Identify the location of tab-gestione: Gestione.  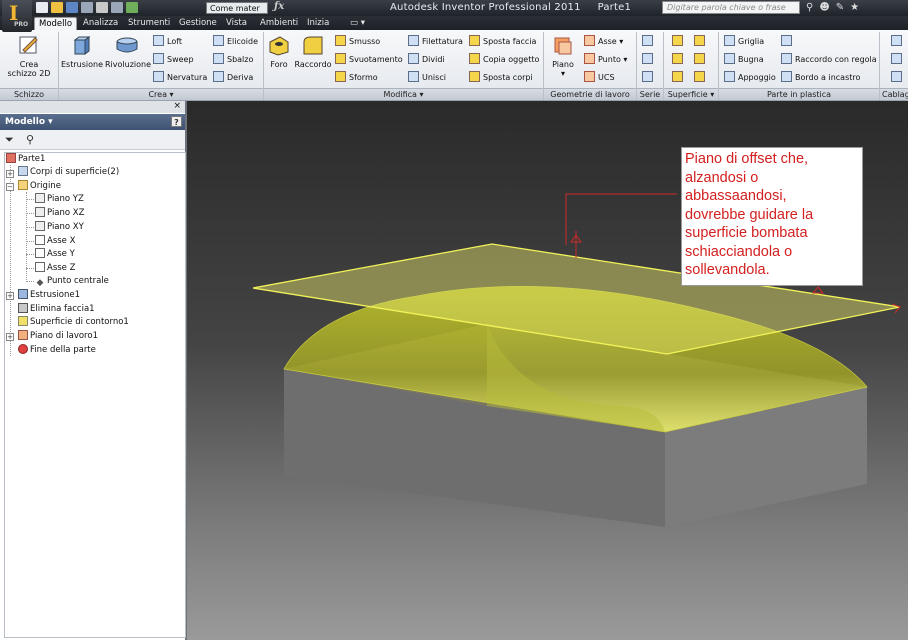
(198, 23).